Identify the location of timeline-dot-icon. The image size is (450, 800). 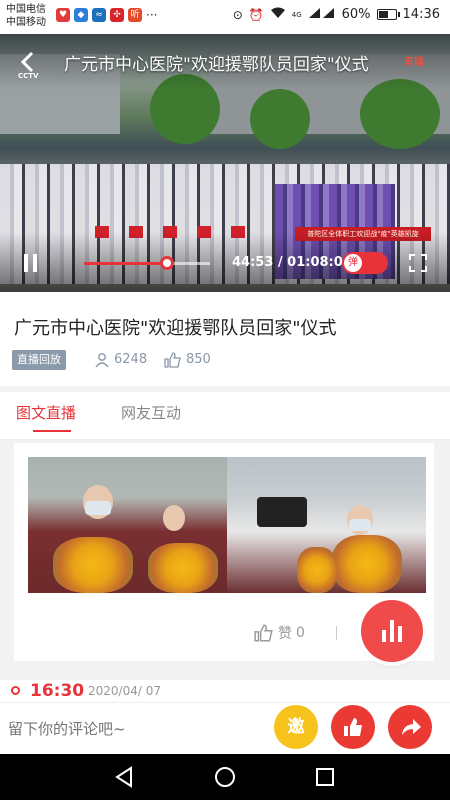
(15, 690).